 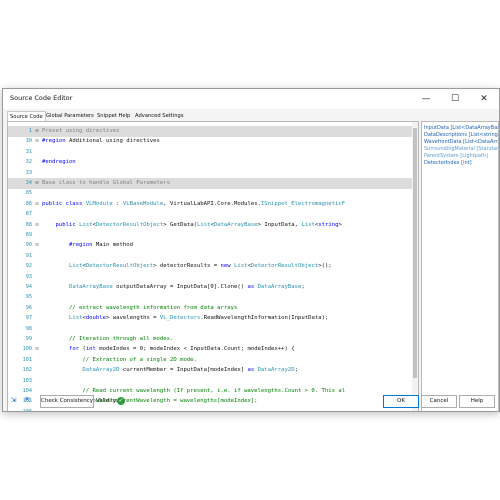 I want to click on line-number: 86, so click(x=28, y=203).